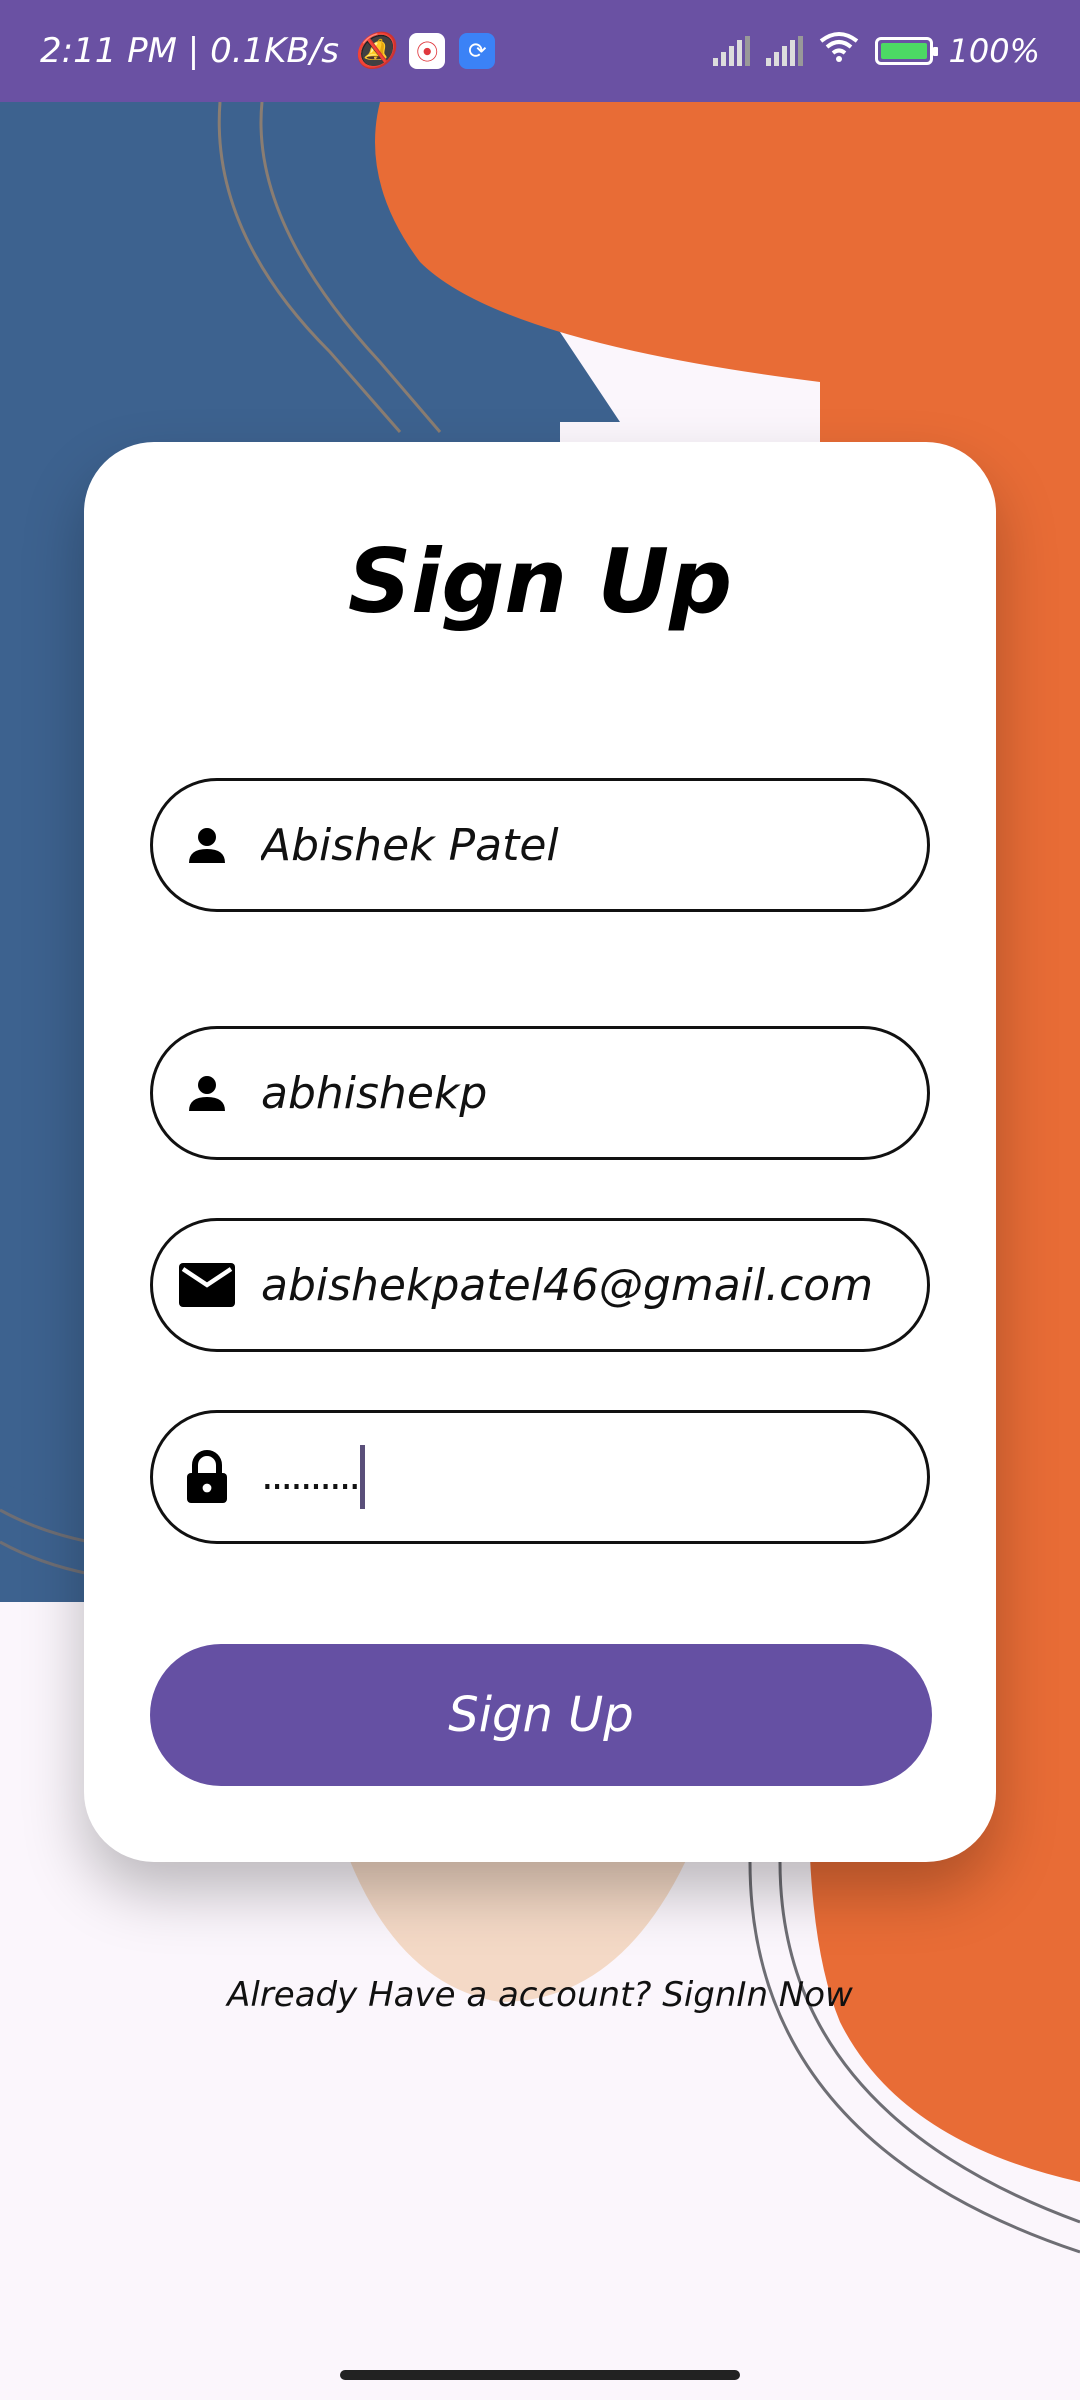  Describe the element at coordinates (410, 845) in the screenshot. I see `full-name-value: Abishek Patel` at that location.